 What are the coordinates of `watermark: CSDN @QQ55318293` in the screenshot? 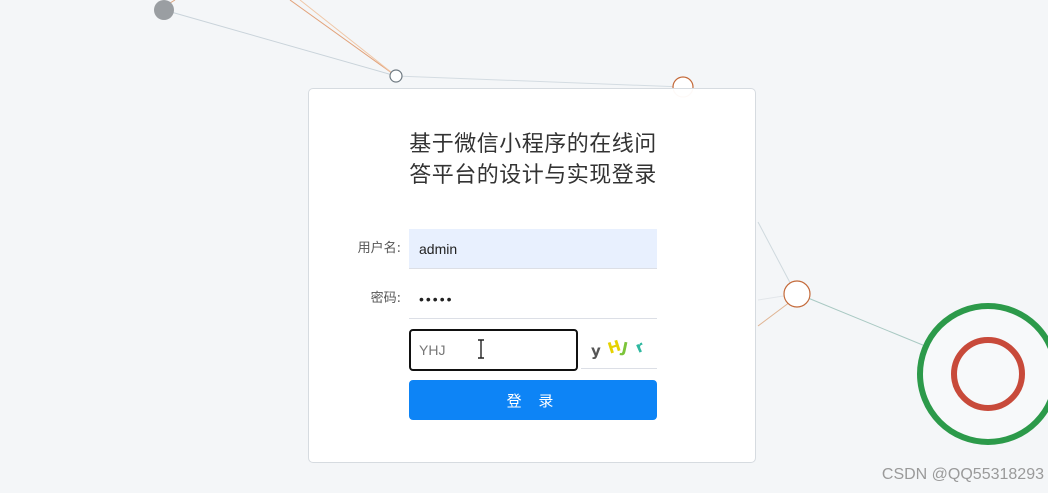 It's located at (962, 474).